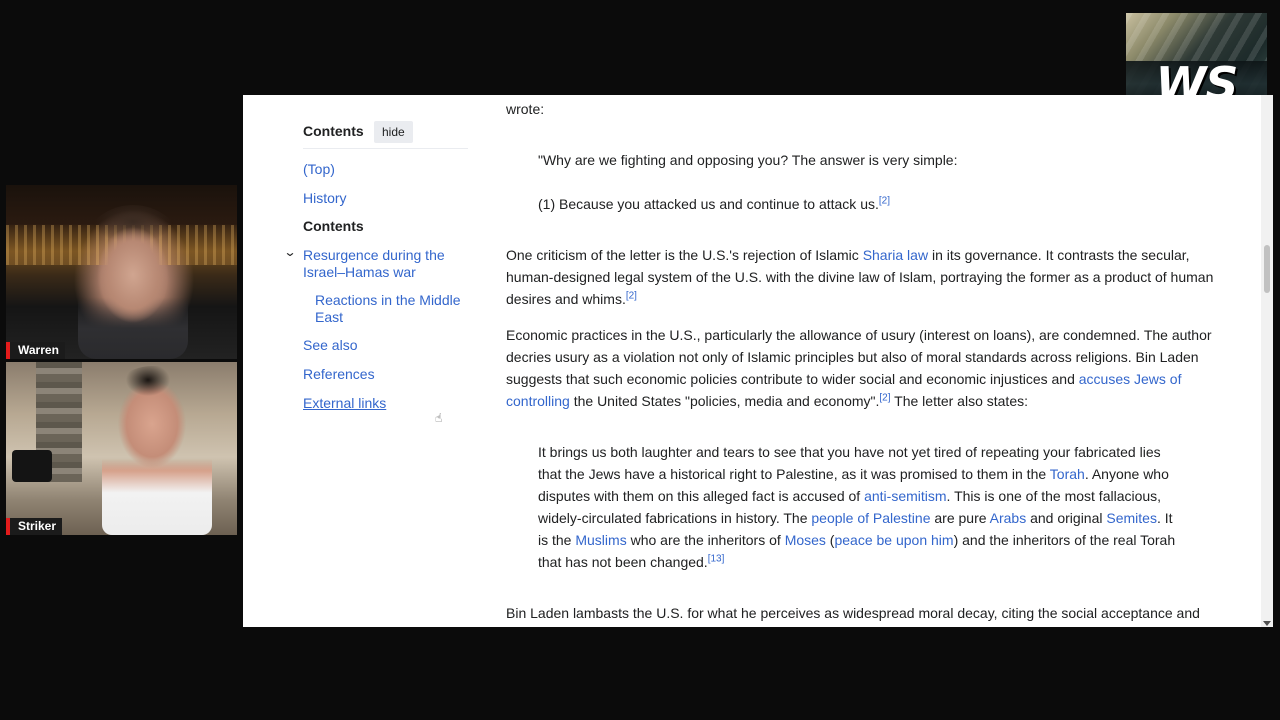 The height and width of the screenshot is (720, 1280). Describe the element at coordinates (893, 540) in the screenshot. I see `link-peace-be-upon-him: peace be upon him` at that location.